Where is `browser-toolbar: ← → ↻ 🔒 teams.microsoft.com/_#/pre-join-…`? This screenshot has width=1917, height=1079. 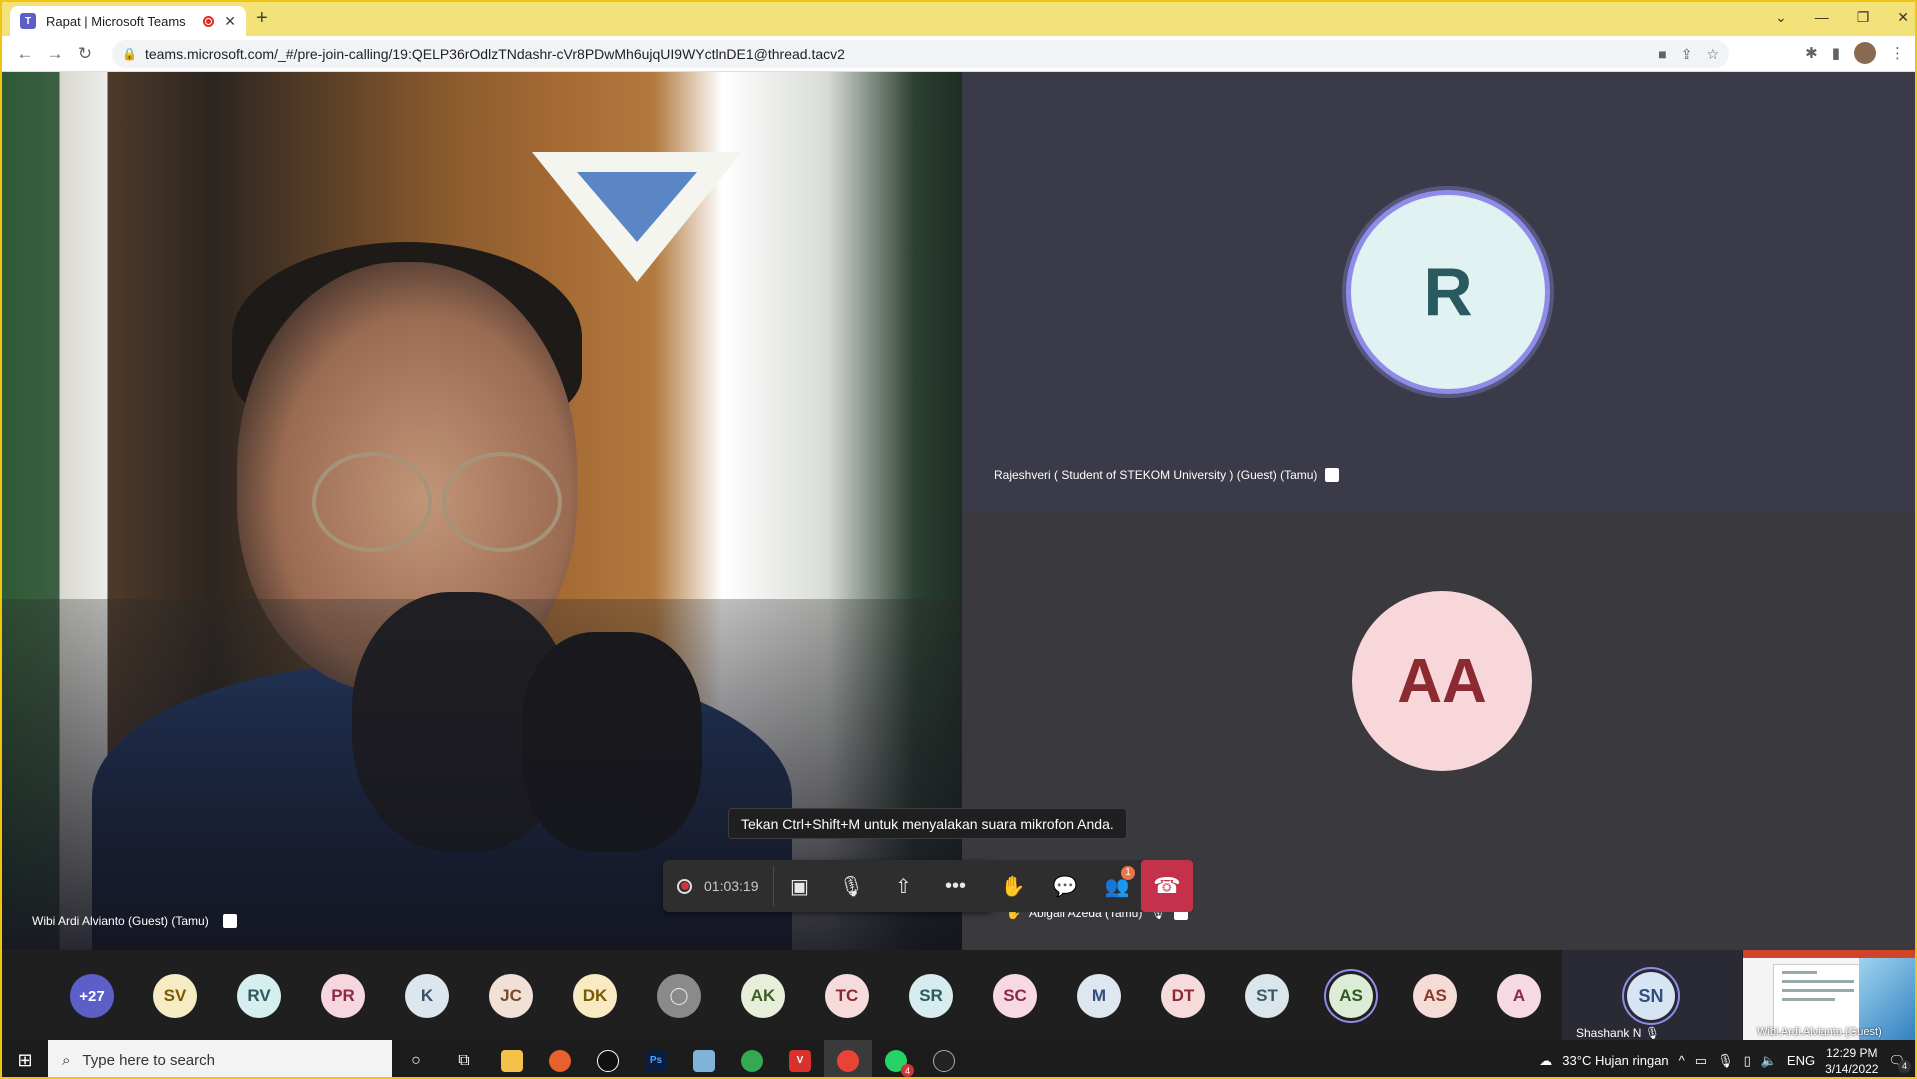 browser-toolbar: ← → ↻ 🔒 teams.microsoft.com/_#/pre-join-… is located at coordinates (958, 54).